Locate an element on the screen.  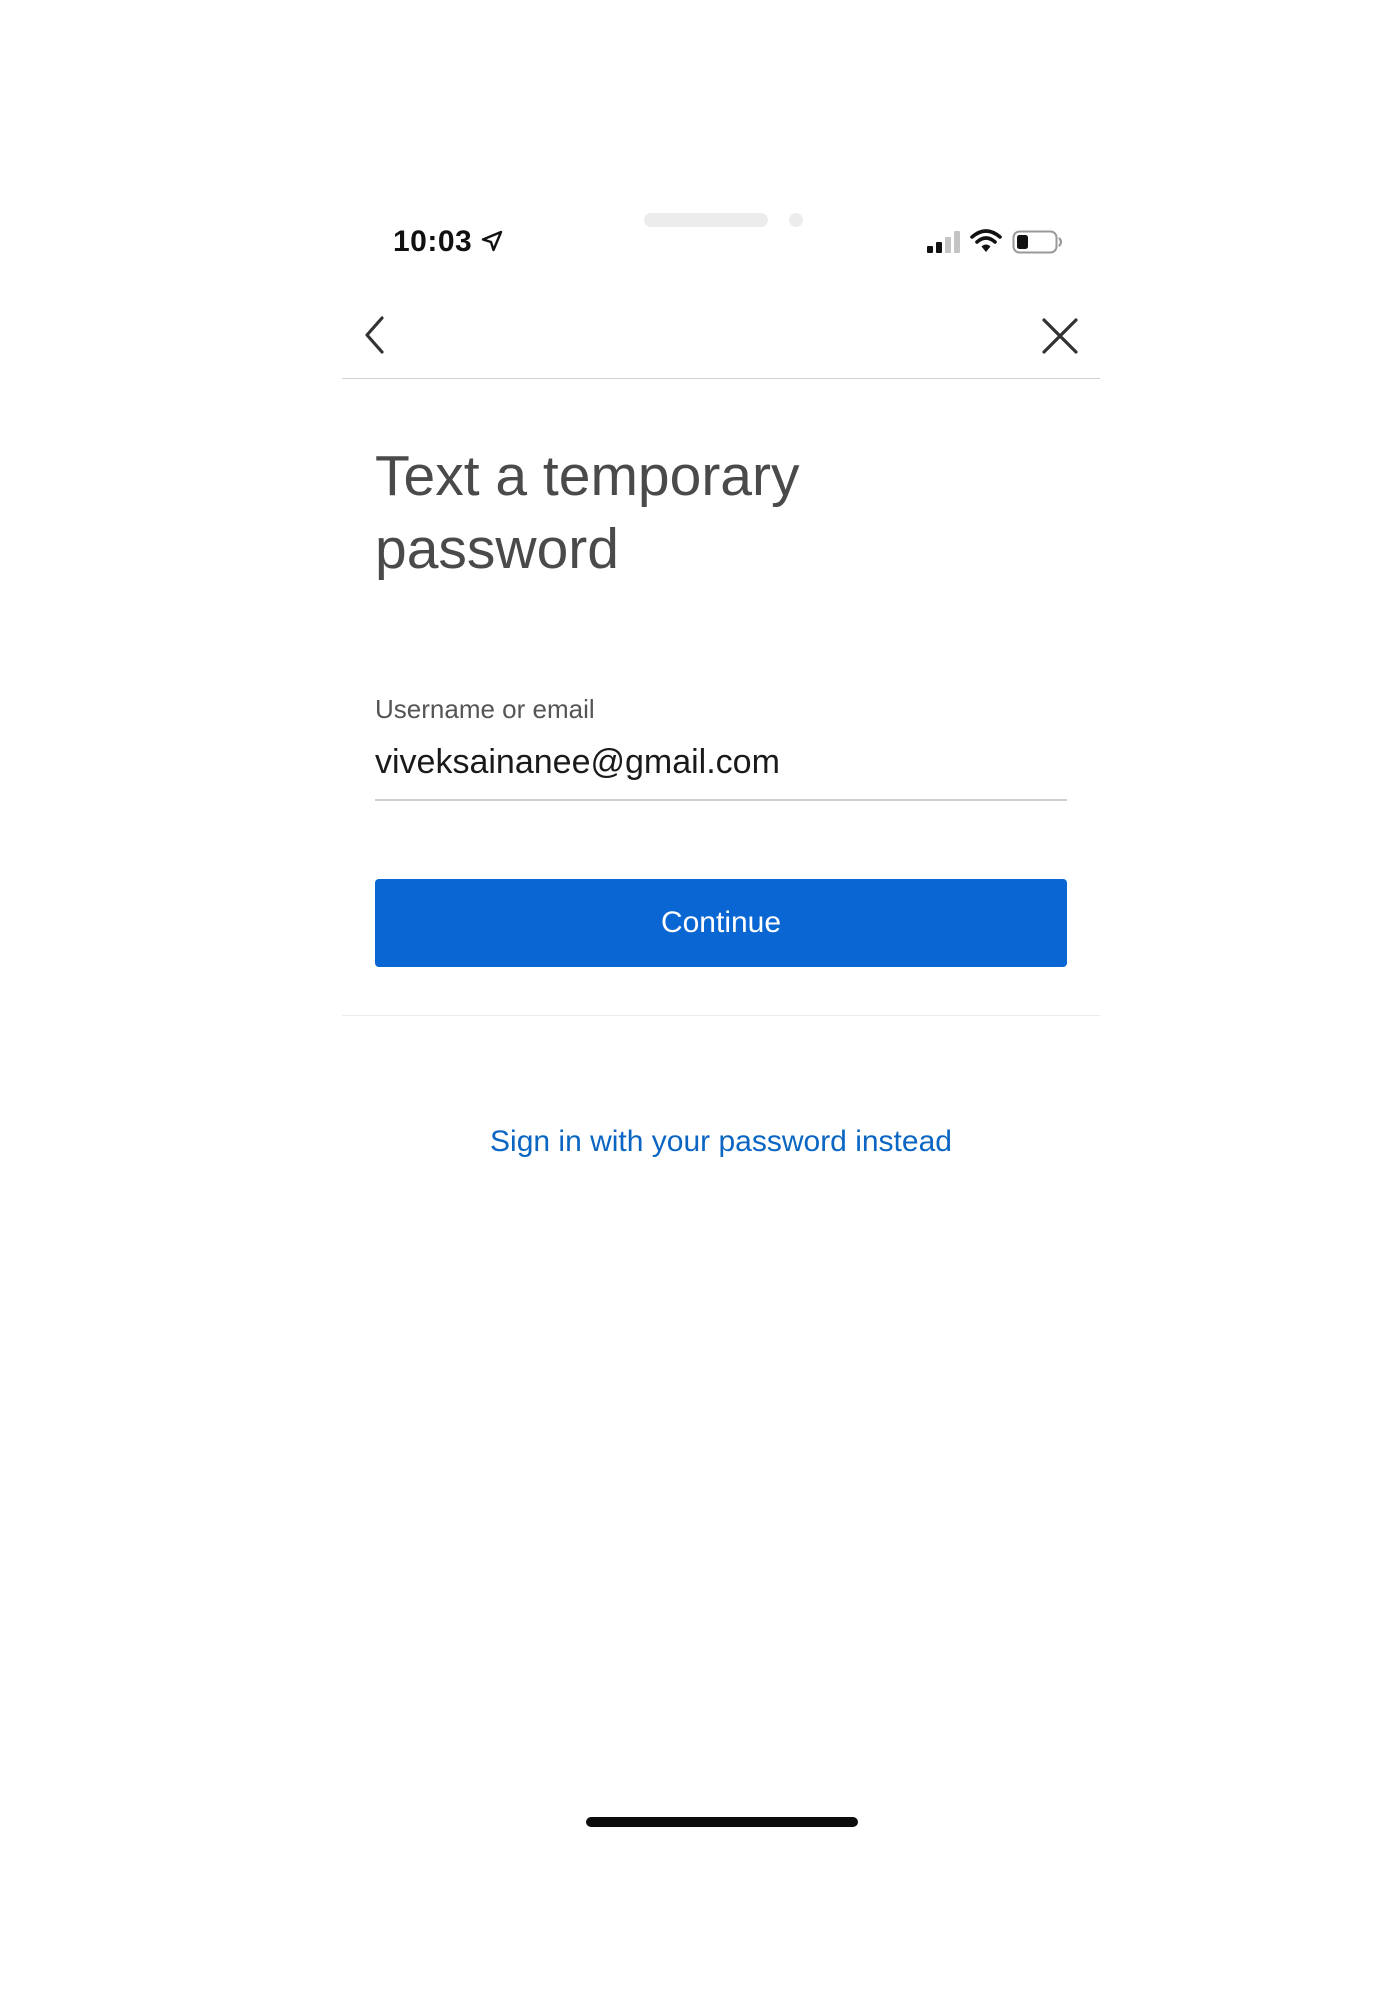
page-title: Text a temporary password is located at coordinates (587, 512).